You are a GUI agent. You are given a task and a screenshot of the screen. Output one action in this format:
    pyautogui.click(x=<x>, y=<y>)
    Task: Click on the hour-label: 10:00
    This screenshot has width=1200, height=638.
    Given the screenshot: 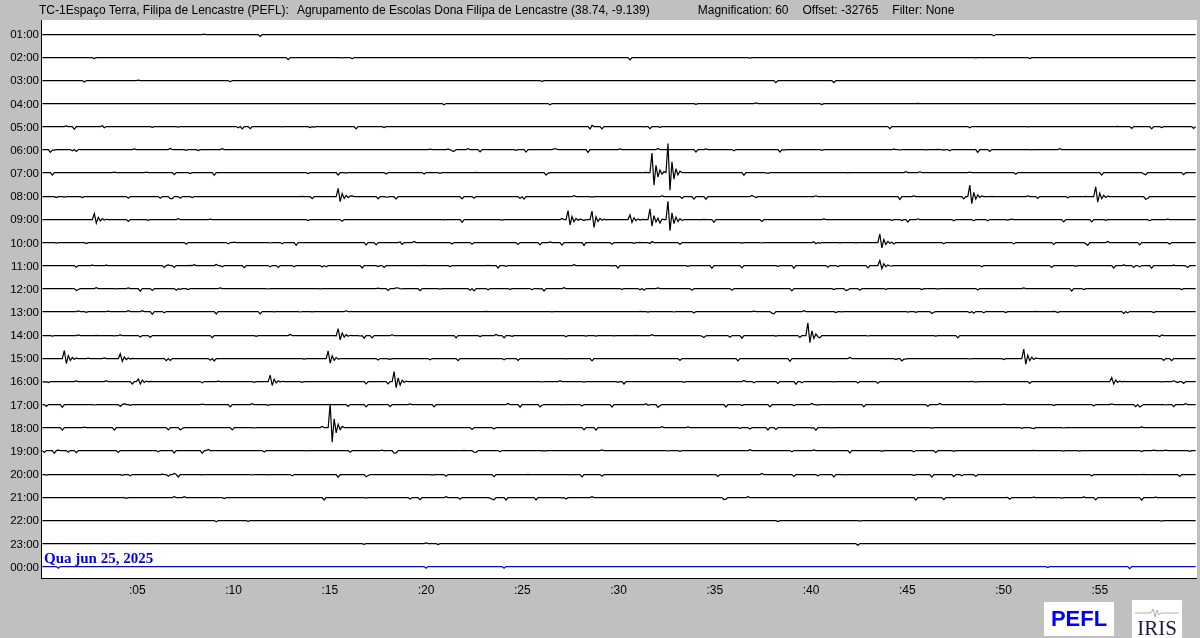 What is the action you would take?
    pyautogui.click(x=24, y=242)
    